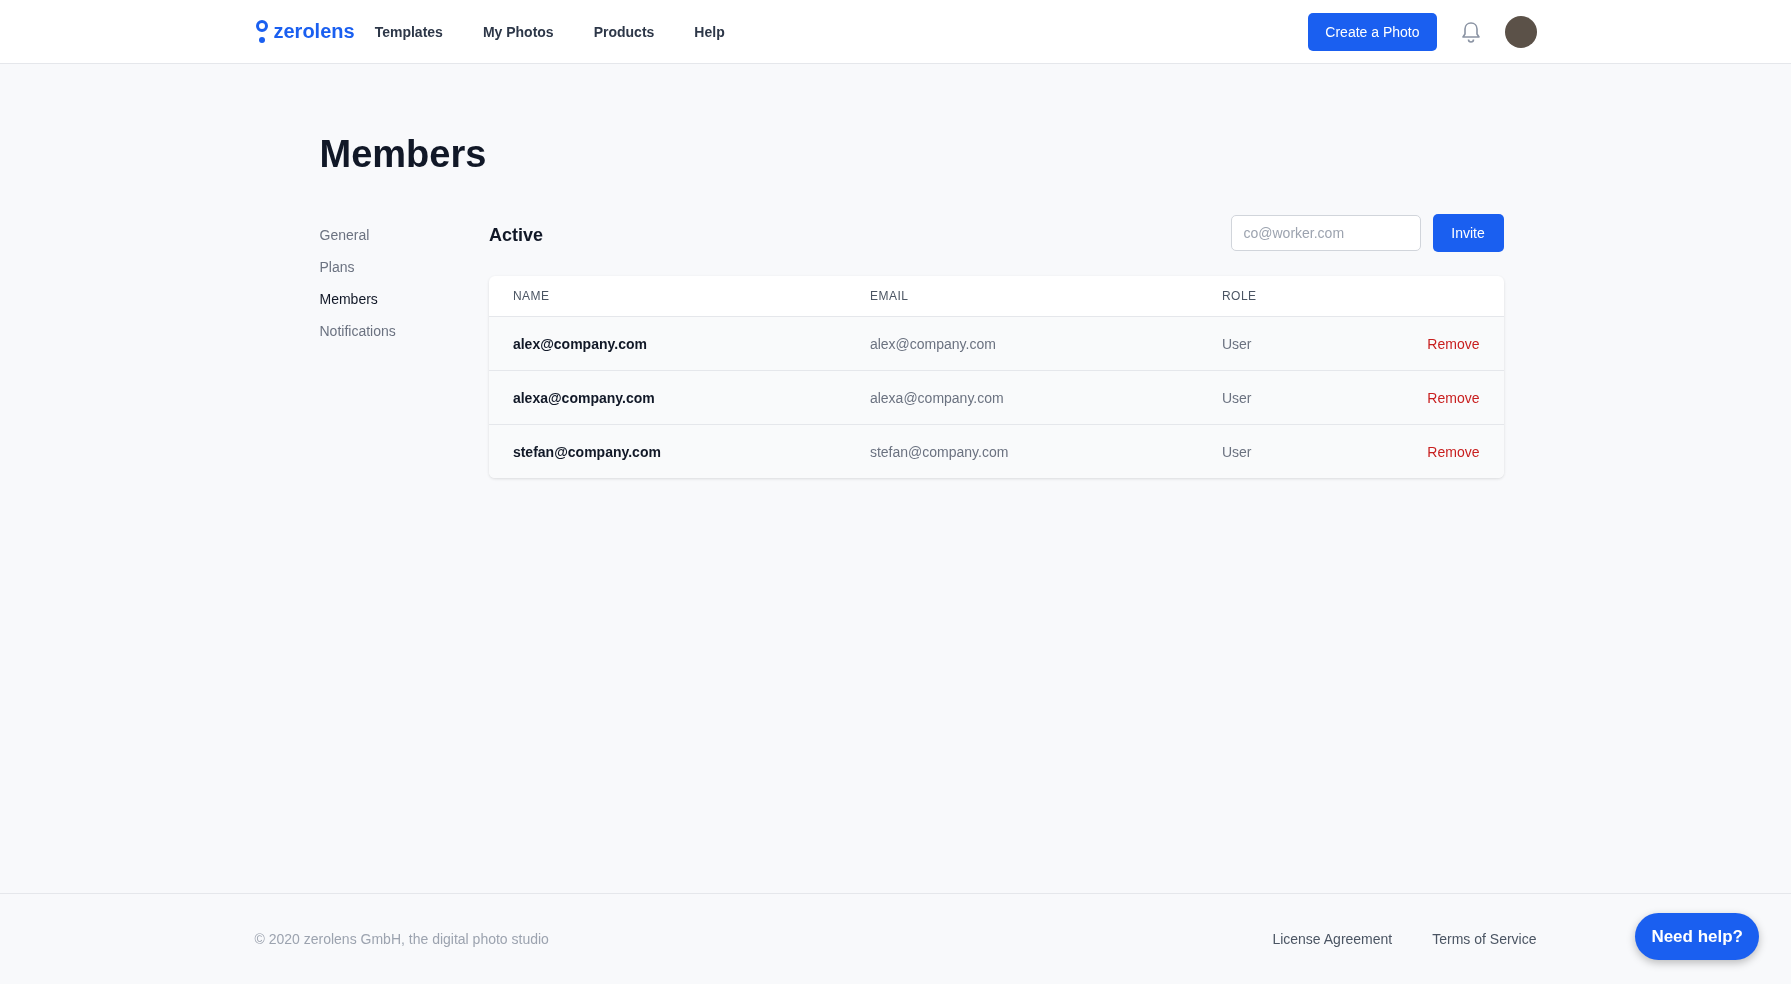 The width and height of the screenshot is (1791, 984). Describe the element at coordinates (889, 296) in the screenshot. I see `column-header: EMAIL` at that location.